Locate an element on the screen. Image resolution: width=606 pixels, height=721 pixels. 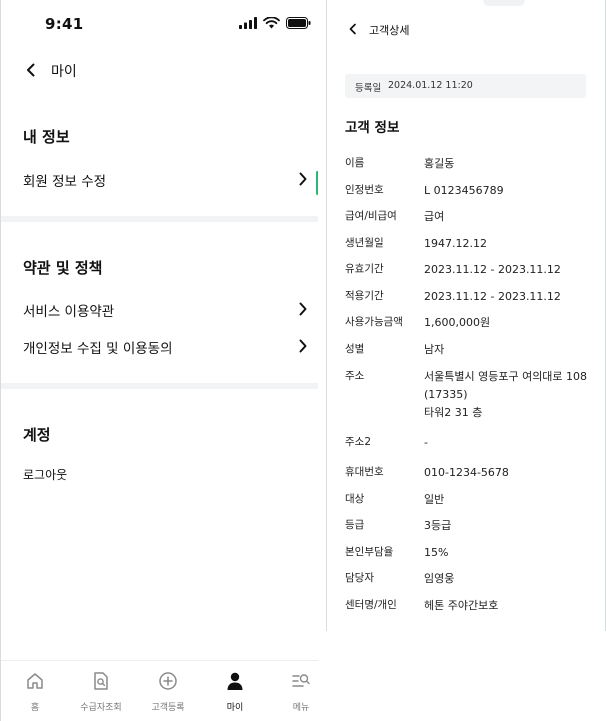
menu-search-icon is located at coordinates (301, 680).